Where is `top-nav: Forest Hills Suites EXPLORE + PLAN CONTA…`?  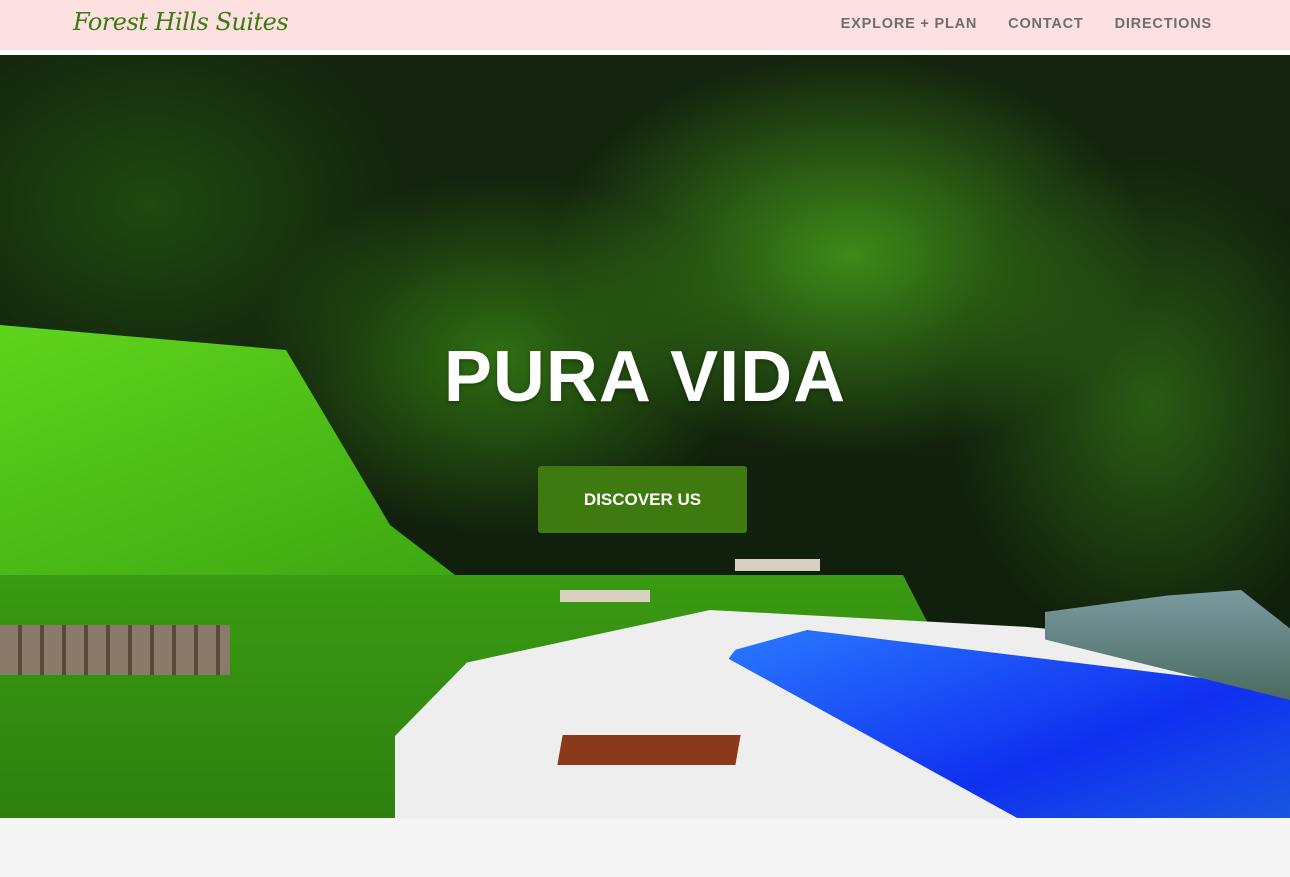
top-nav: Forest Hills Suites EXPLORE + PLAN CONTA… is located at coordinates (645, 25).